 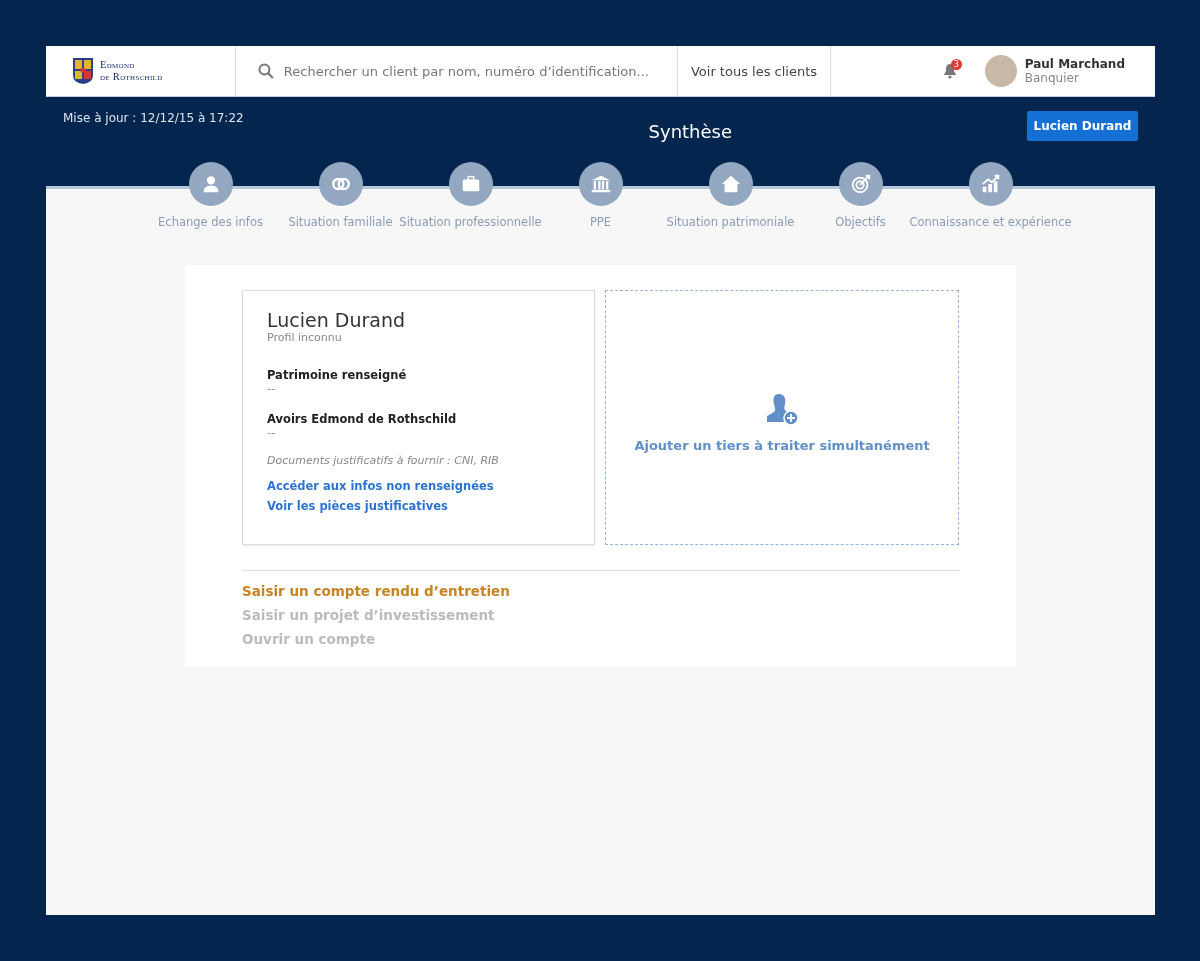 What do you see at coordinates (266, 71) in the screenshot?
I see `search-icon` at bounding box center [266, 71].